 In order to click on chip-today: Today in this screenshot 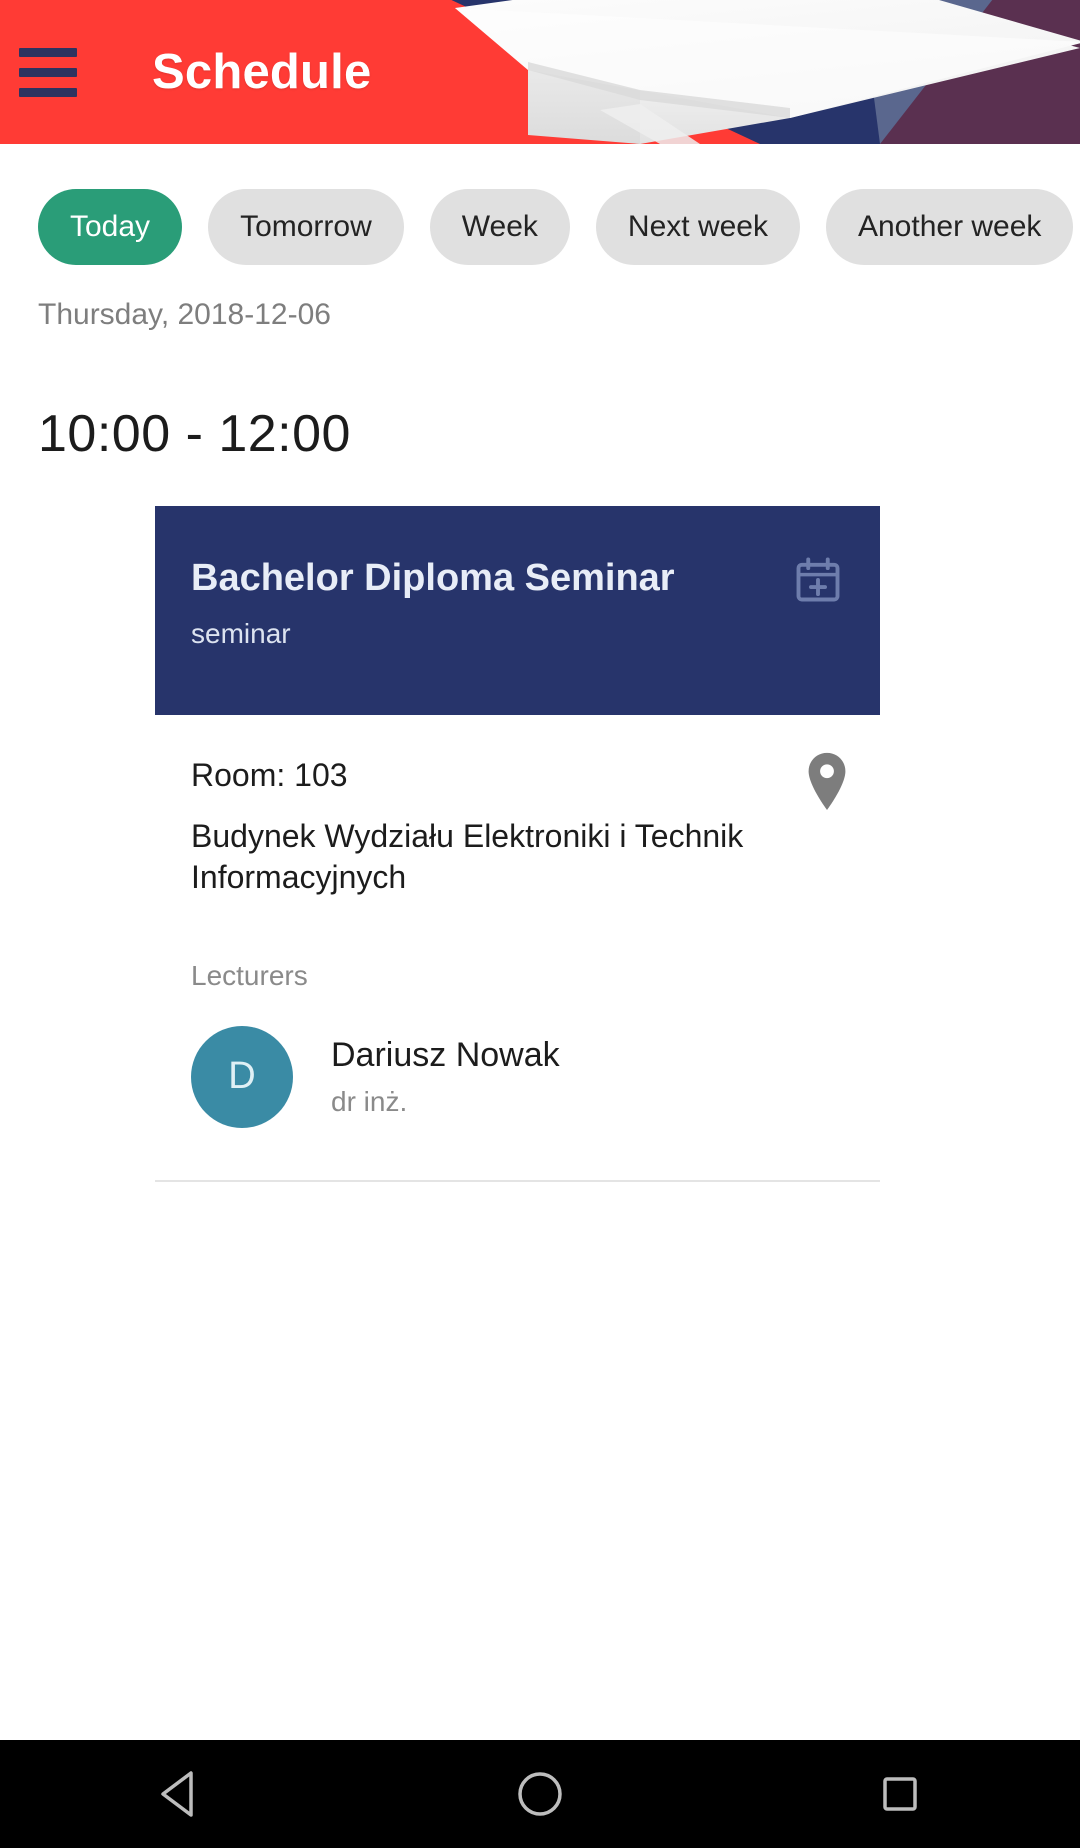, I will do `click(110, 227)`.